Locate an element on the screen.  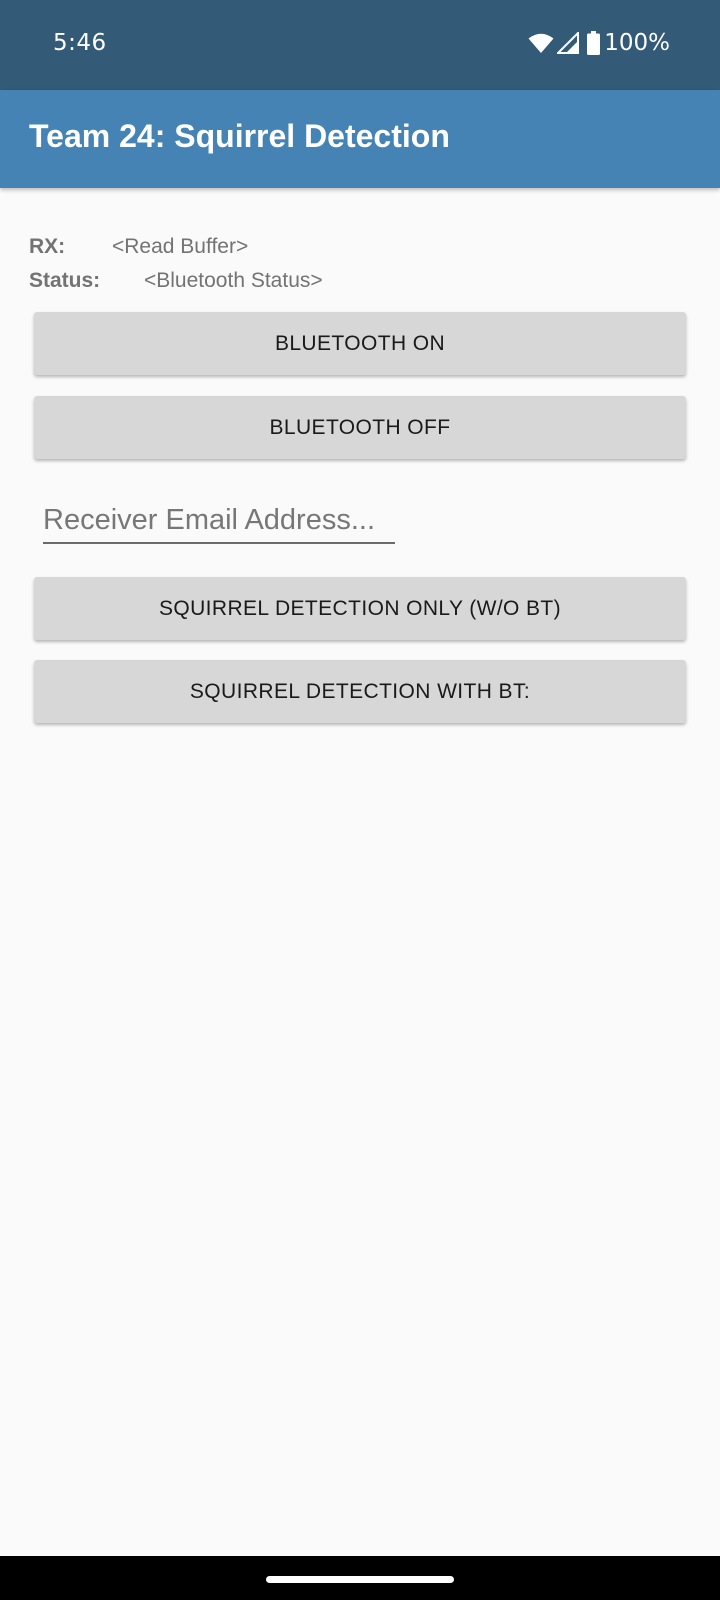
wifi-icon is located at coordinates (541, 43).